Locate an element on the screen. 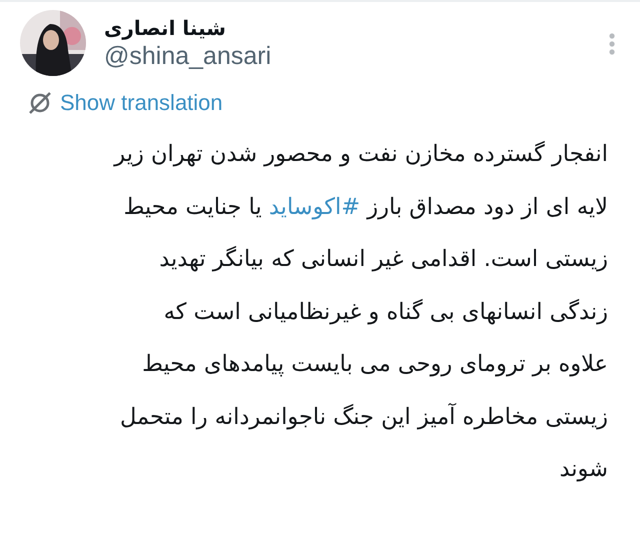  author-handle: @shina_ansari is located at coordinates (188, 56).